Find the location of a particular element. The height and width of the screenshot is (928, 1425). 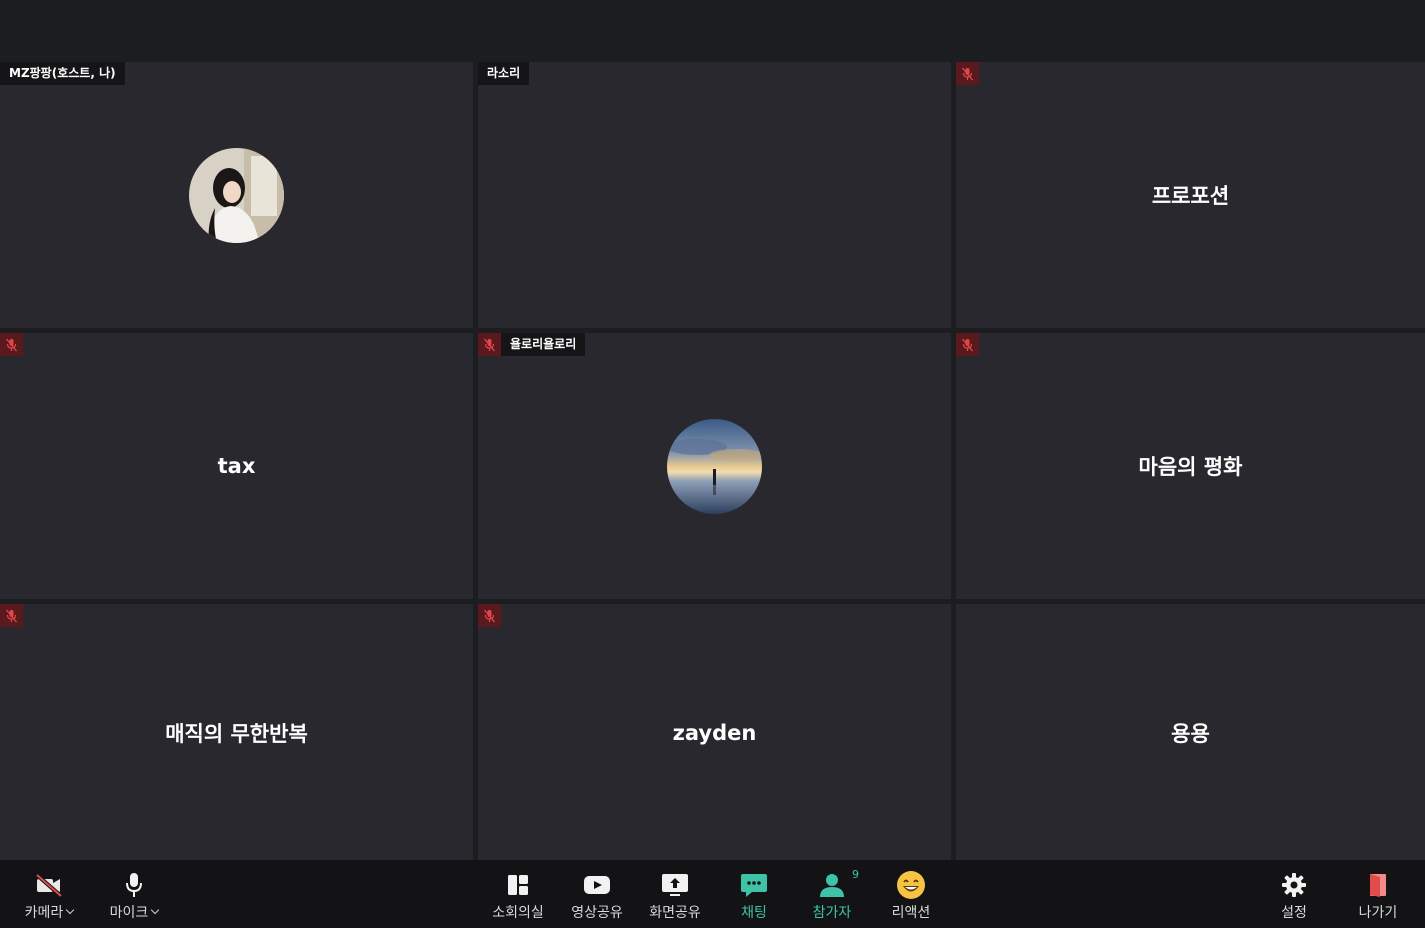

gear-icon is located at coordinates (1294, 885).